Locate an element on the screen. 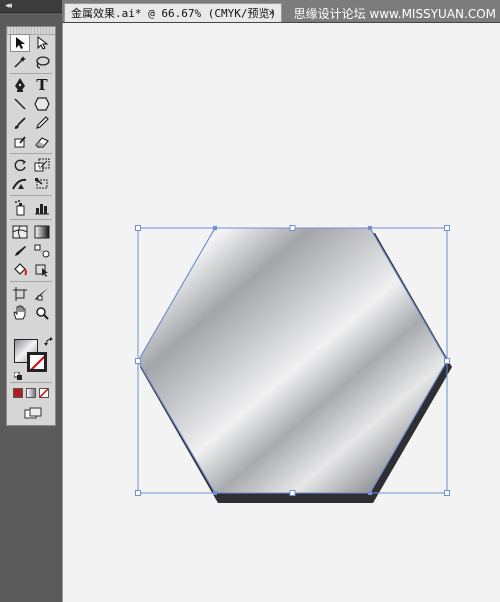 The image size is (500, 602). direct-selection-tool-icon is located at coordinates (42, 43).